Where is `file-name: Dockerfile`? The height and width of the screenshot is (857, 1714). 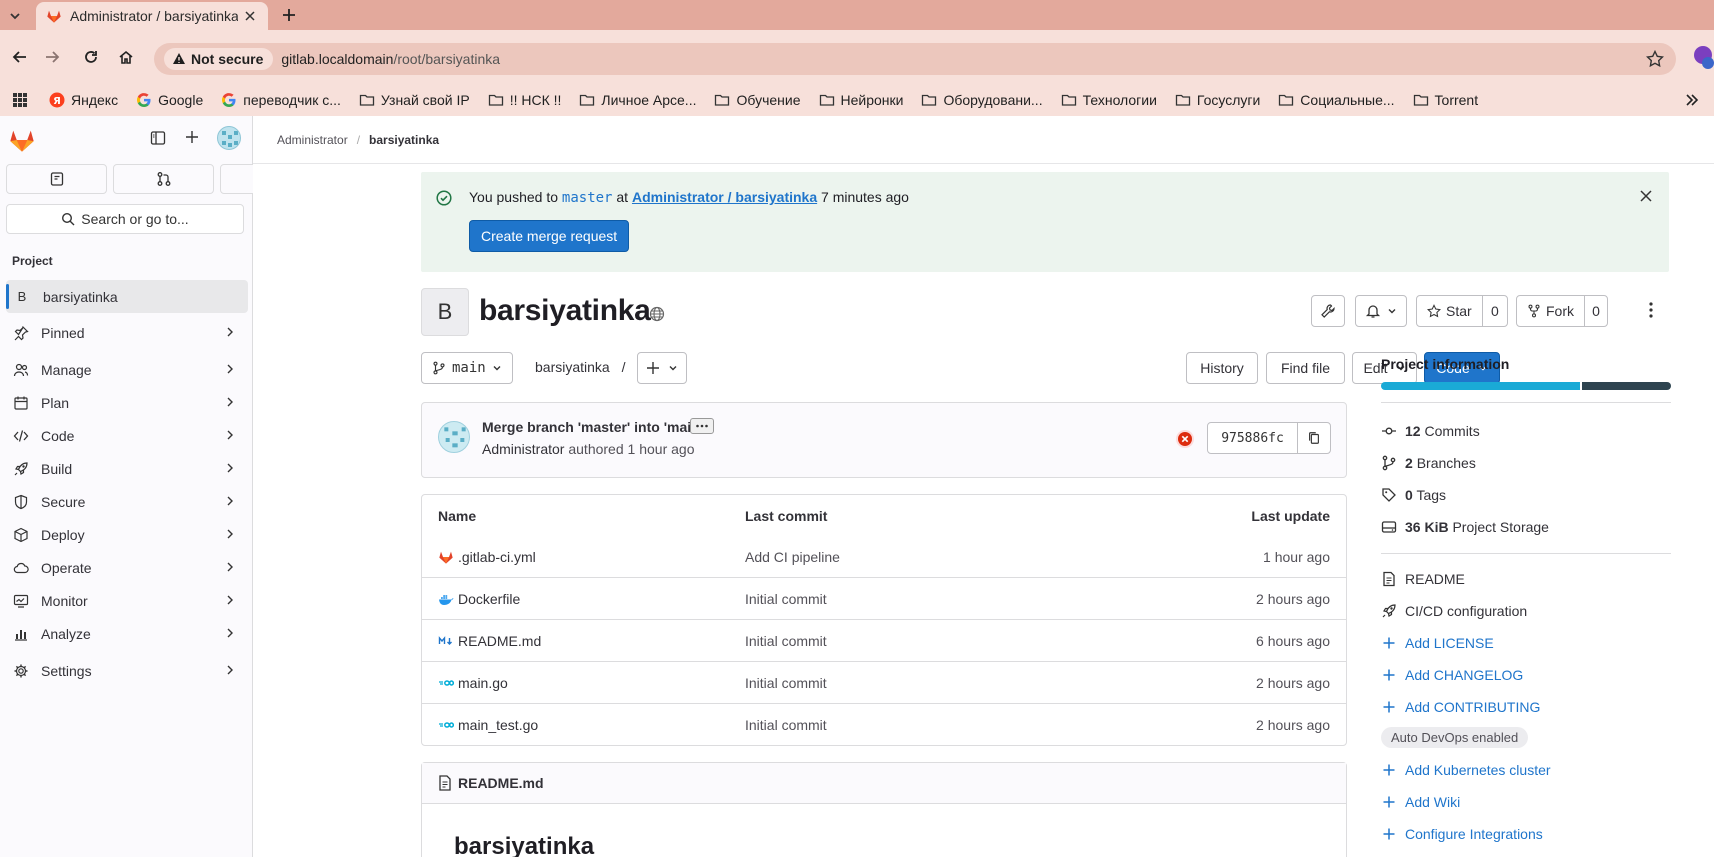 file-name: Dockerfile is located at coordinates (489, 599).